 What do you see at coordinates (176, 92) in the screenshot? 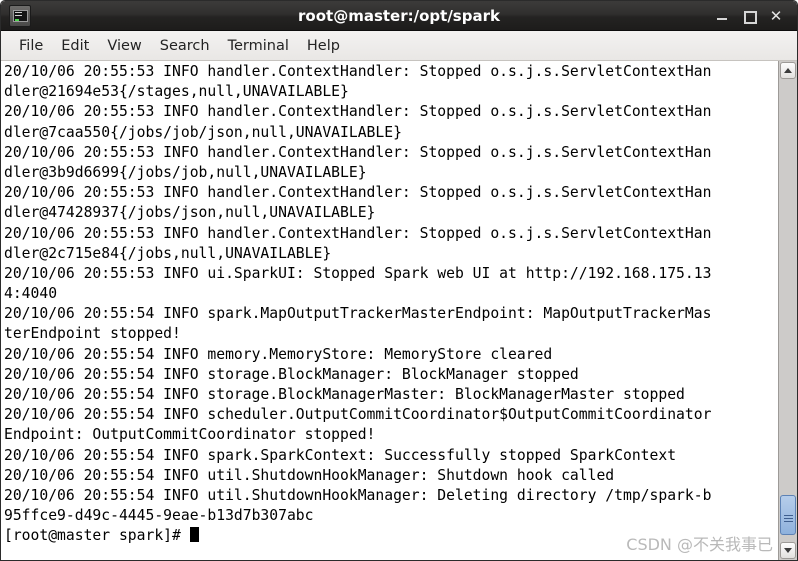
I see `terminal-line: dler@21694e53{/stages,null,UNAVAILABLE}` at bounding box center [176, 92].